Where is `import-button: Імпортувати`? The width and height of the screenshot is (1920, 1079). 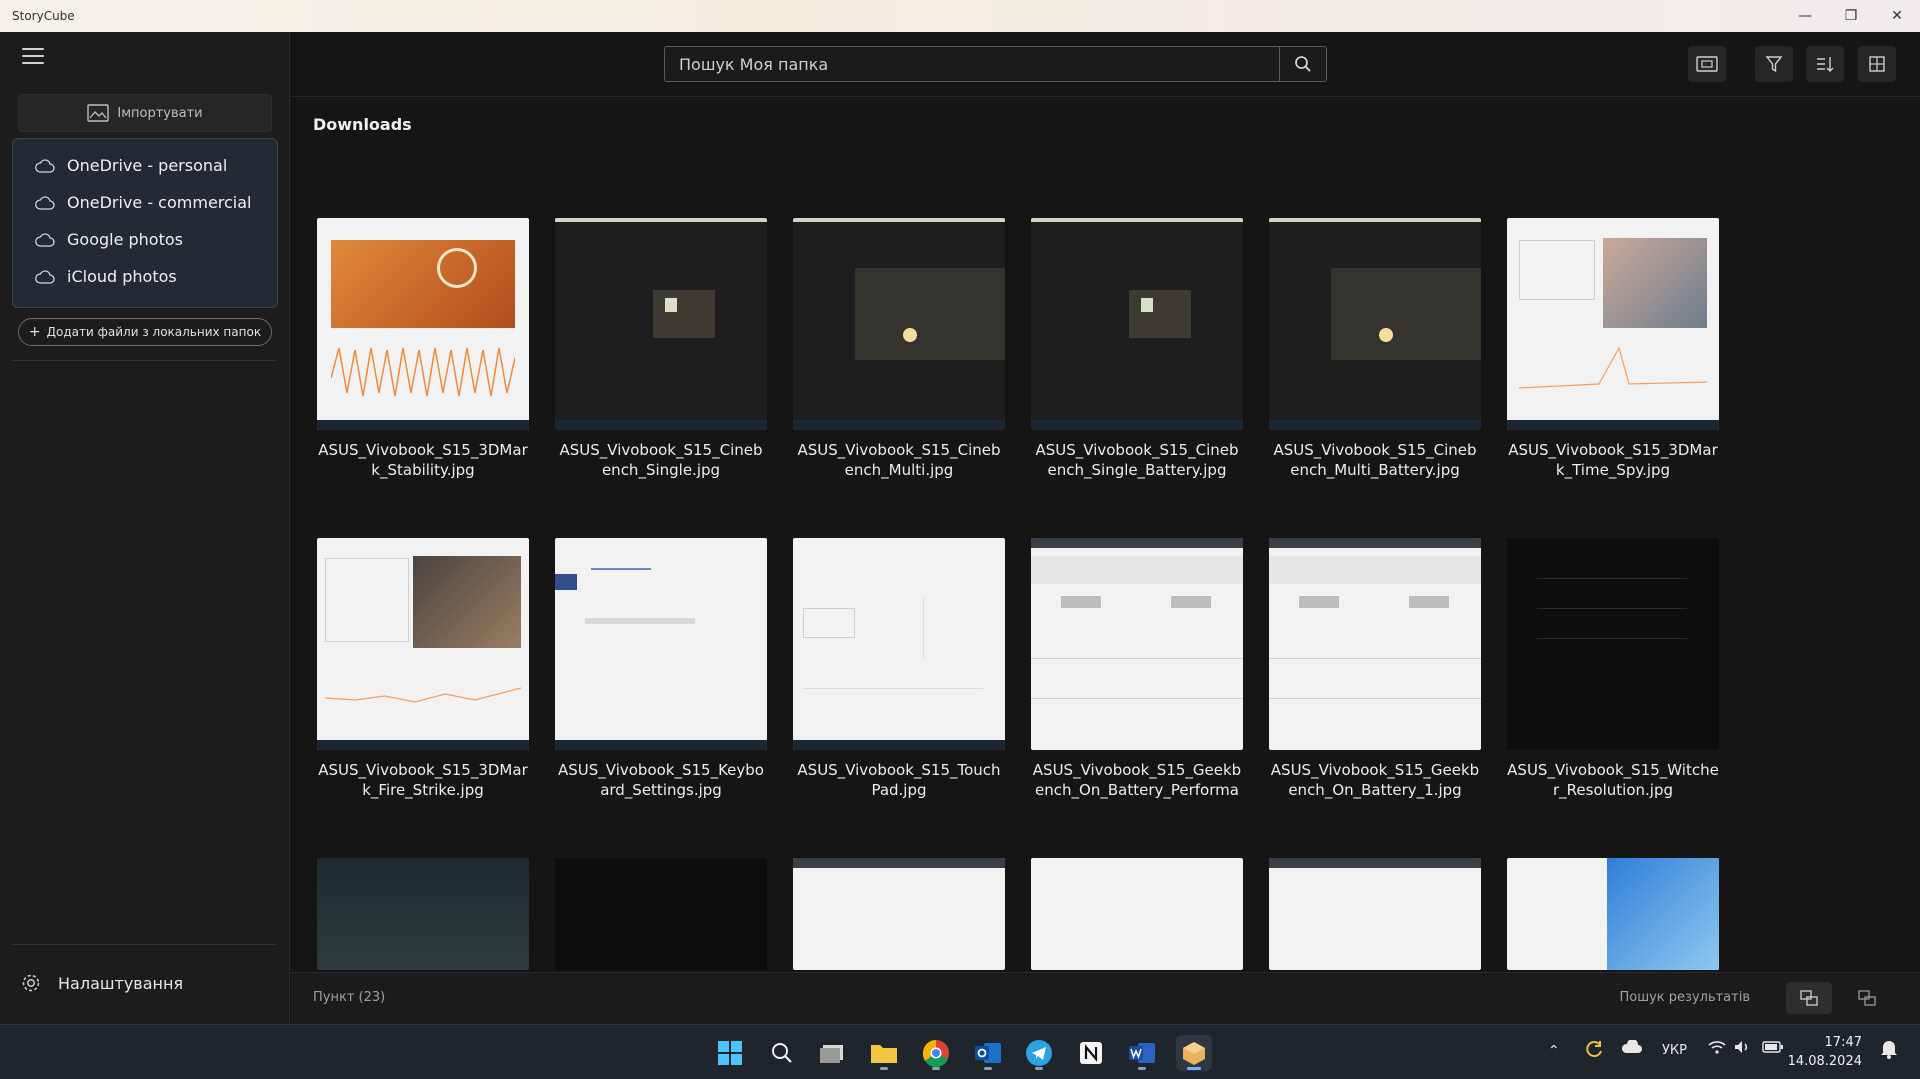 import-button: Імпортувати is located at coordinates (145, 113).